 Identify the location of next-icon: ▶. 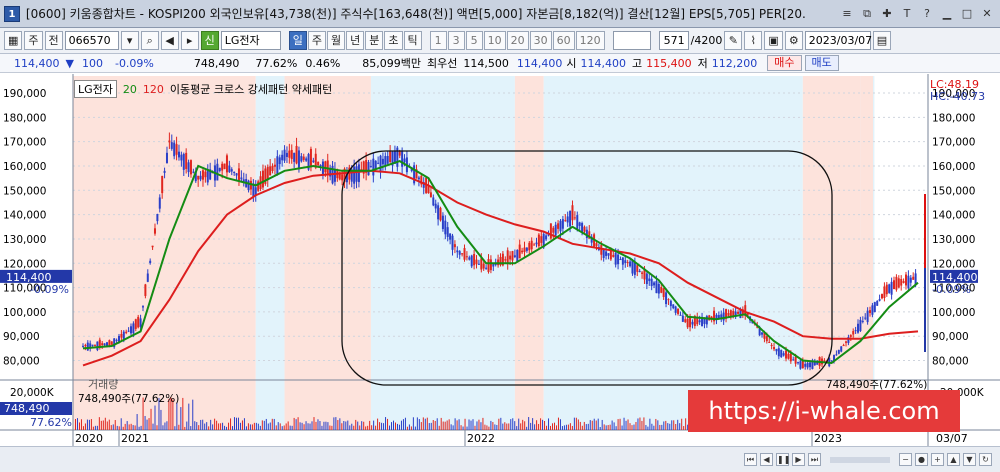
(798, 459).